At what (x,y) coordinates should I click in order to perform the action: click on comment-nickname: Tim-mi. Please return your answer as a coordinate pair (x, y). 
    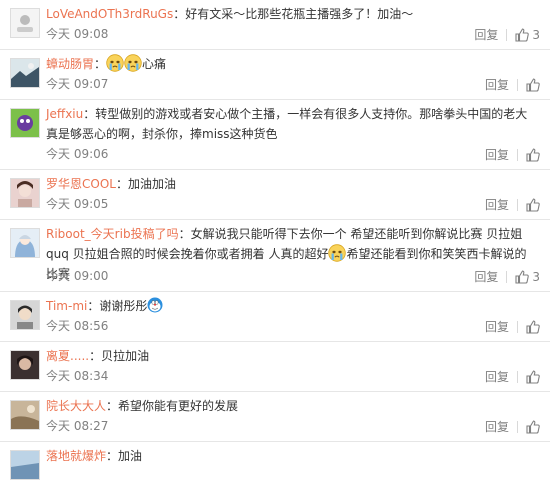
    Looking at the image, I should click on (66, 306).